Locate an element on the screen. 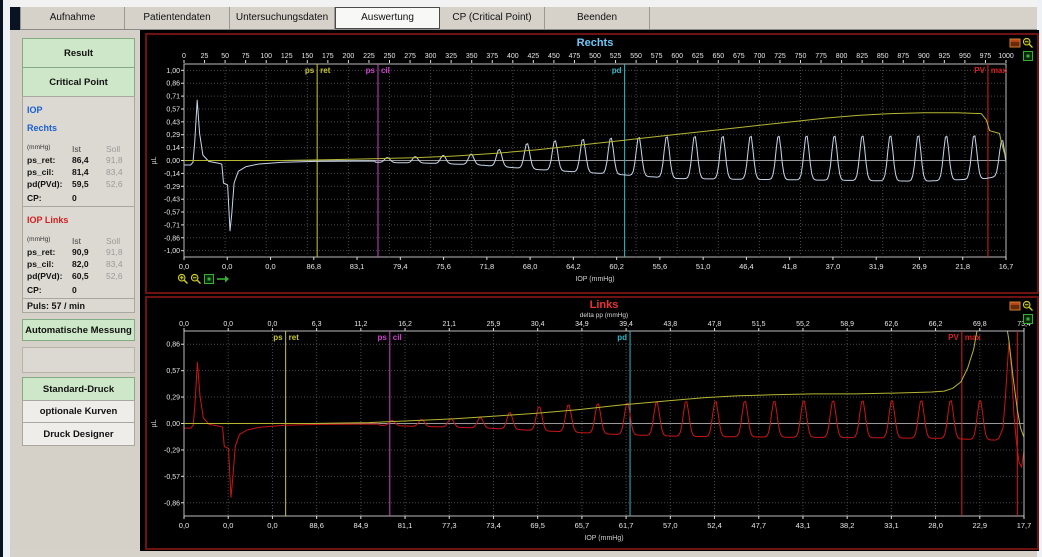  top-axis-tick-label: 0 is located at coordinates (184, 56).